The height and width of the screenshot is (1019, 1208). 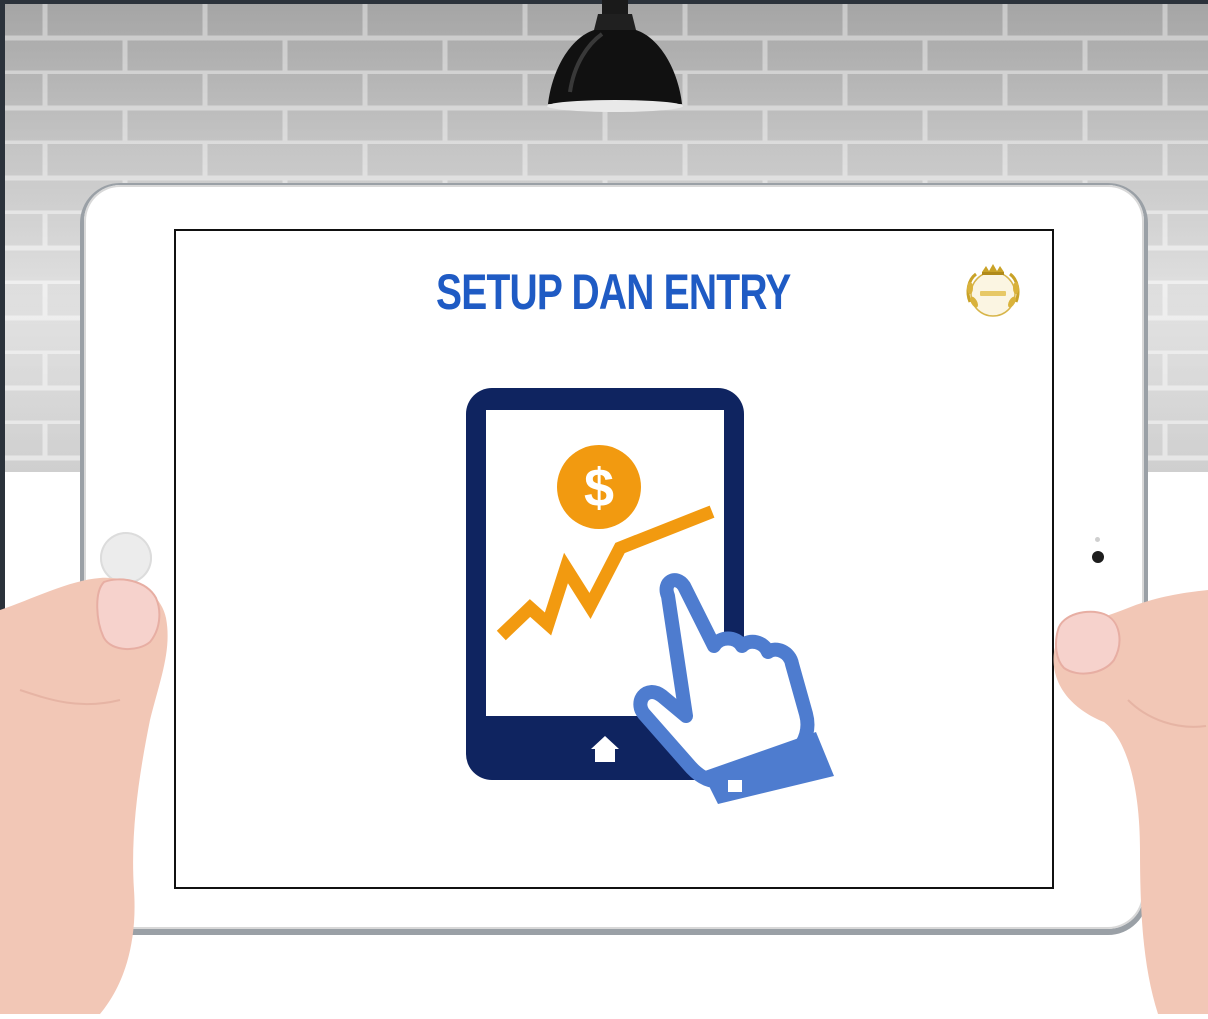 I want to click on tablet-sensor, so click(x=1097, y=539).